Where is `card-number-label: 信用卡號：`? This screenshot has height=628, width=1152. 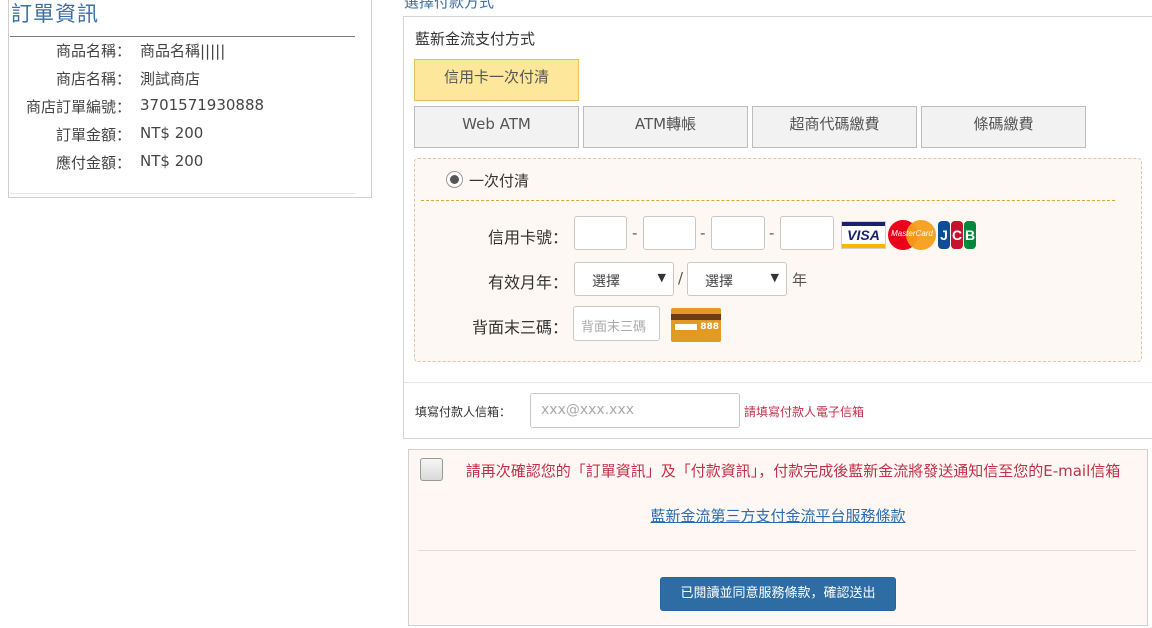
card-number-label: 信用卡號： is located at coordinates (527, 237).